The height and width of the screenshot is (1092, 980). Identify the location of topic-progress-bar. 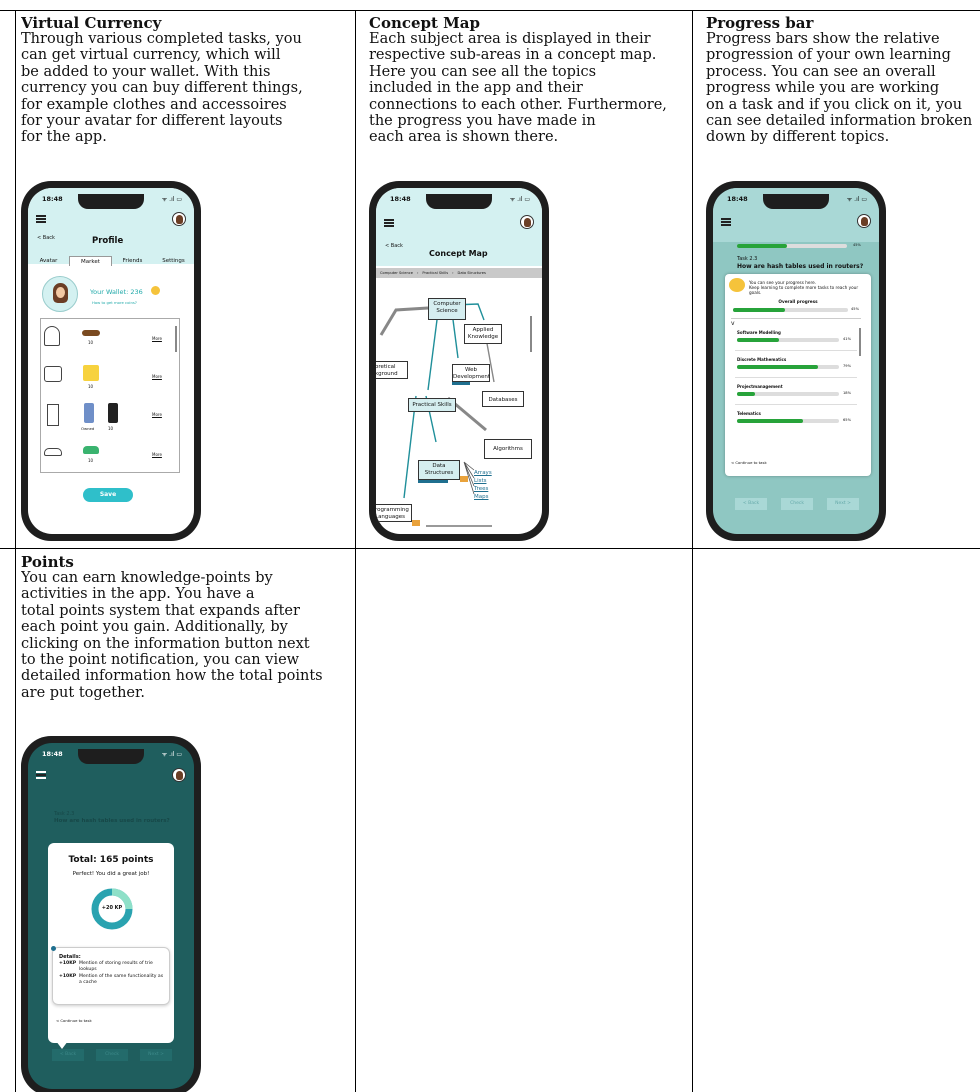
(788, 340).